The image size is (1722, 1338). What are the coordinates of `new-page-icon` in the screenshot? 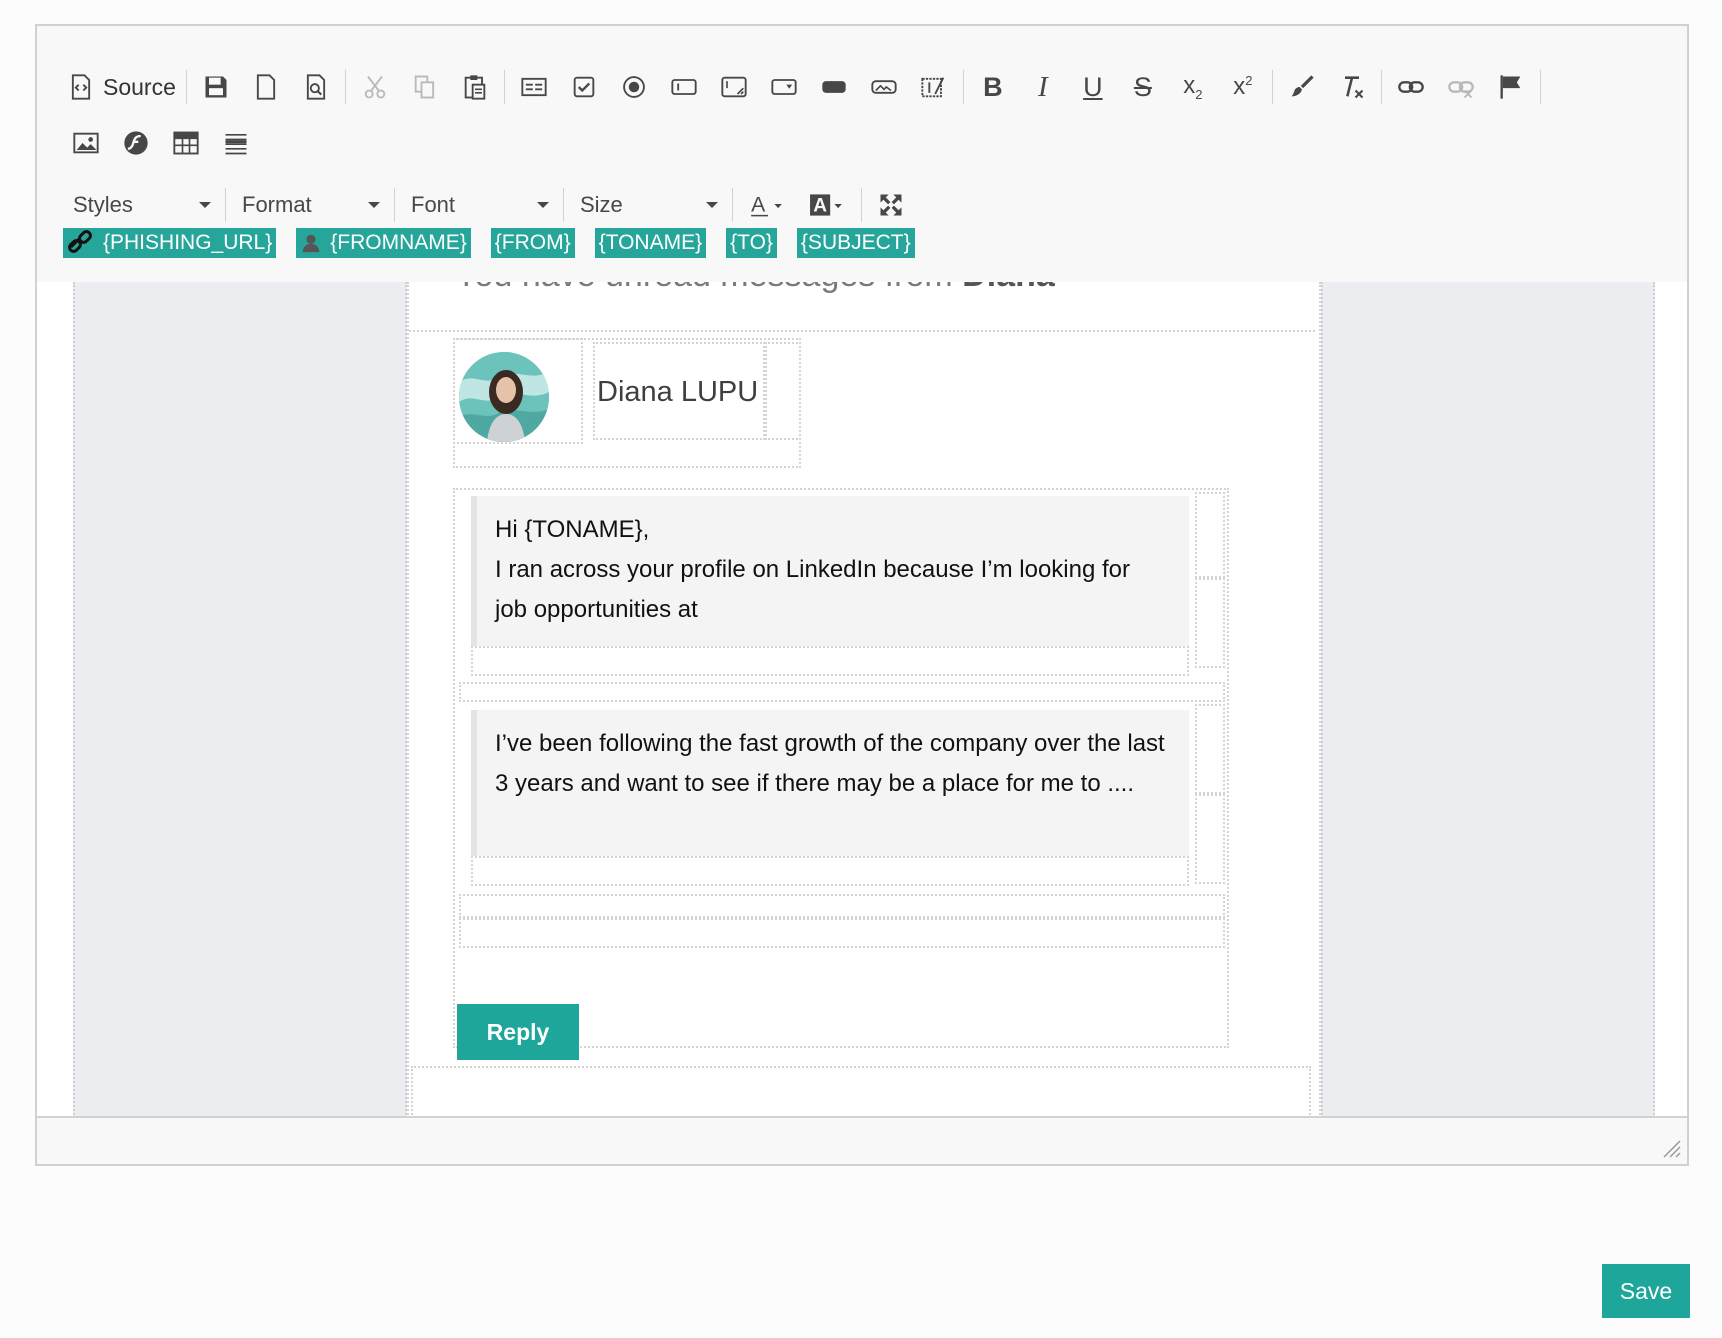 It's located at (265, 87).